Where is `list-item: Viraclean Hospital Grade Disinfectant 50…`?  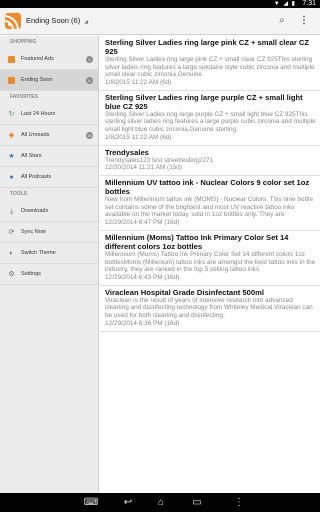
list-item: Viraclean Hospital Grade Disinfectant 50… is located at coordinates (210, 309).